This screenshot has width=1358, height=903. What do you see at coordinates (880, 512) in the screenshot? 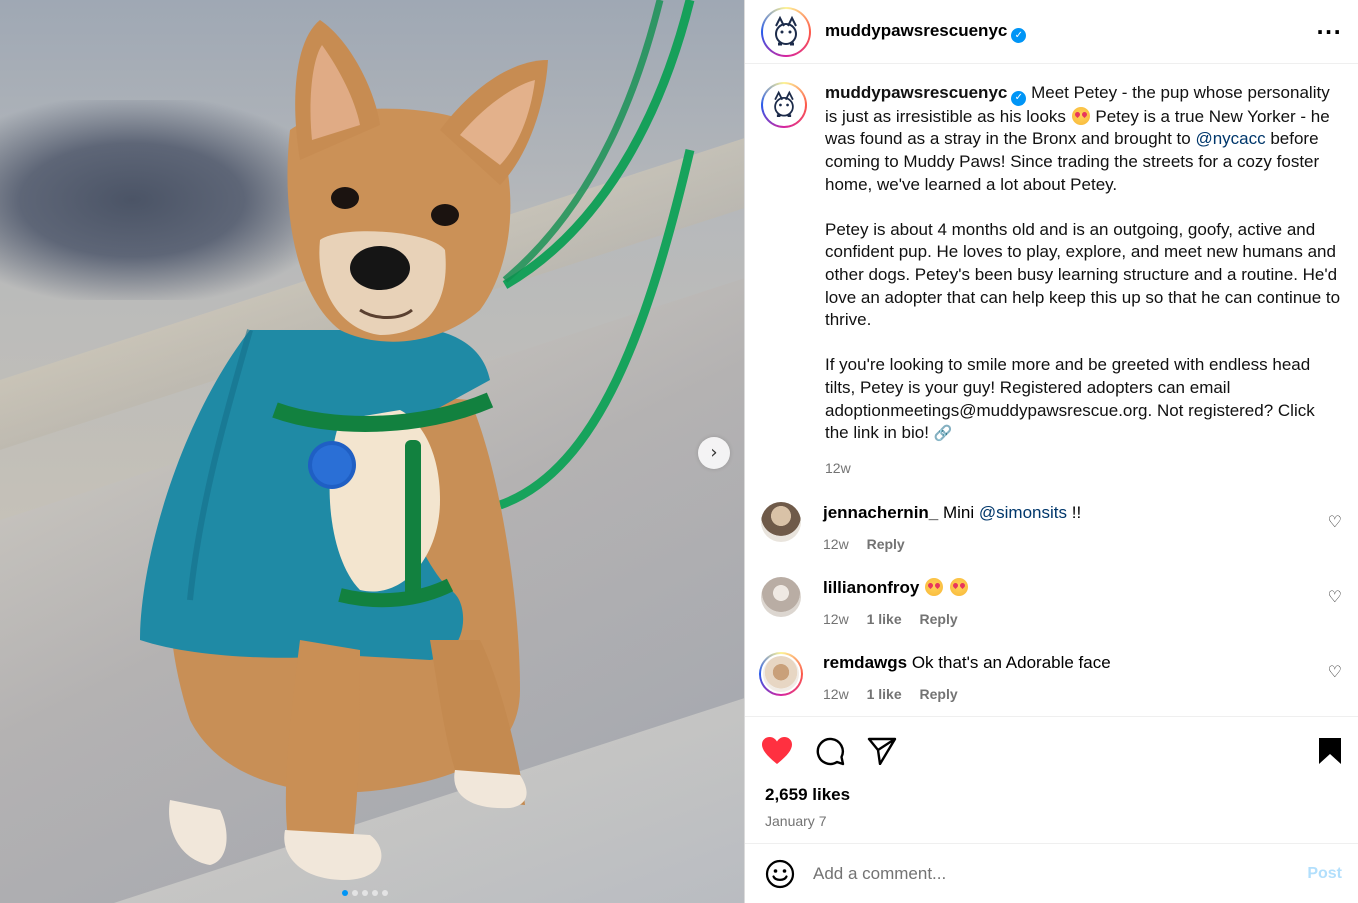
I see `comment-username: jennachernin_` at bounding box center [880, 512].